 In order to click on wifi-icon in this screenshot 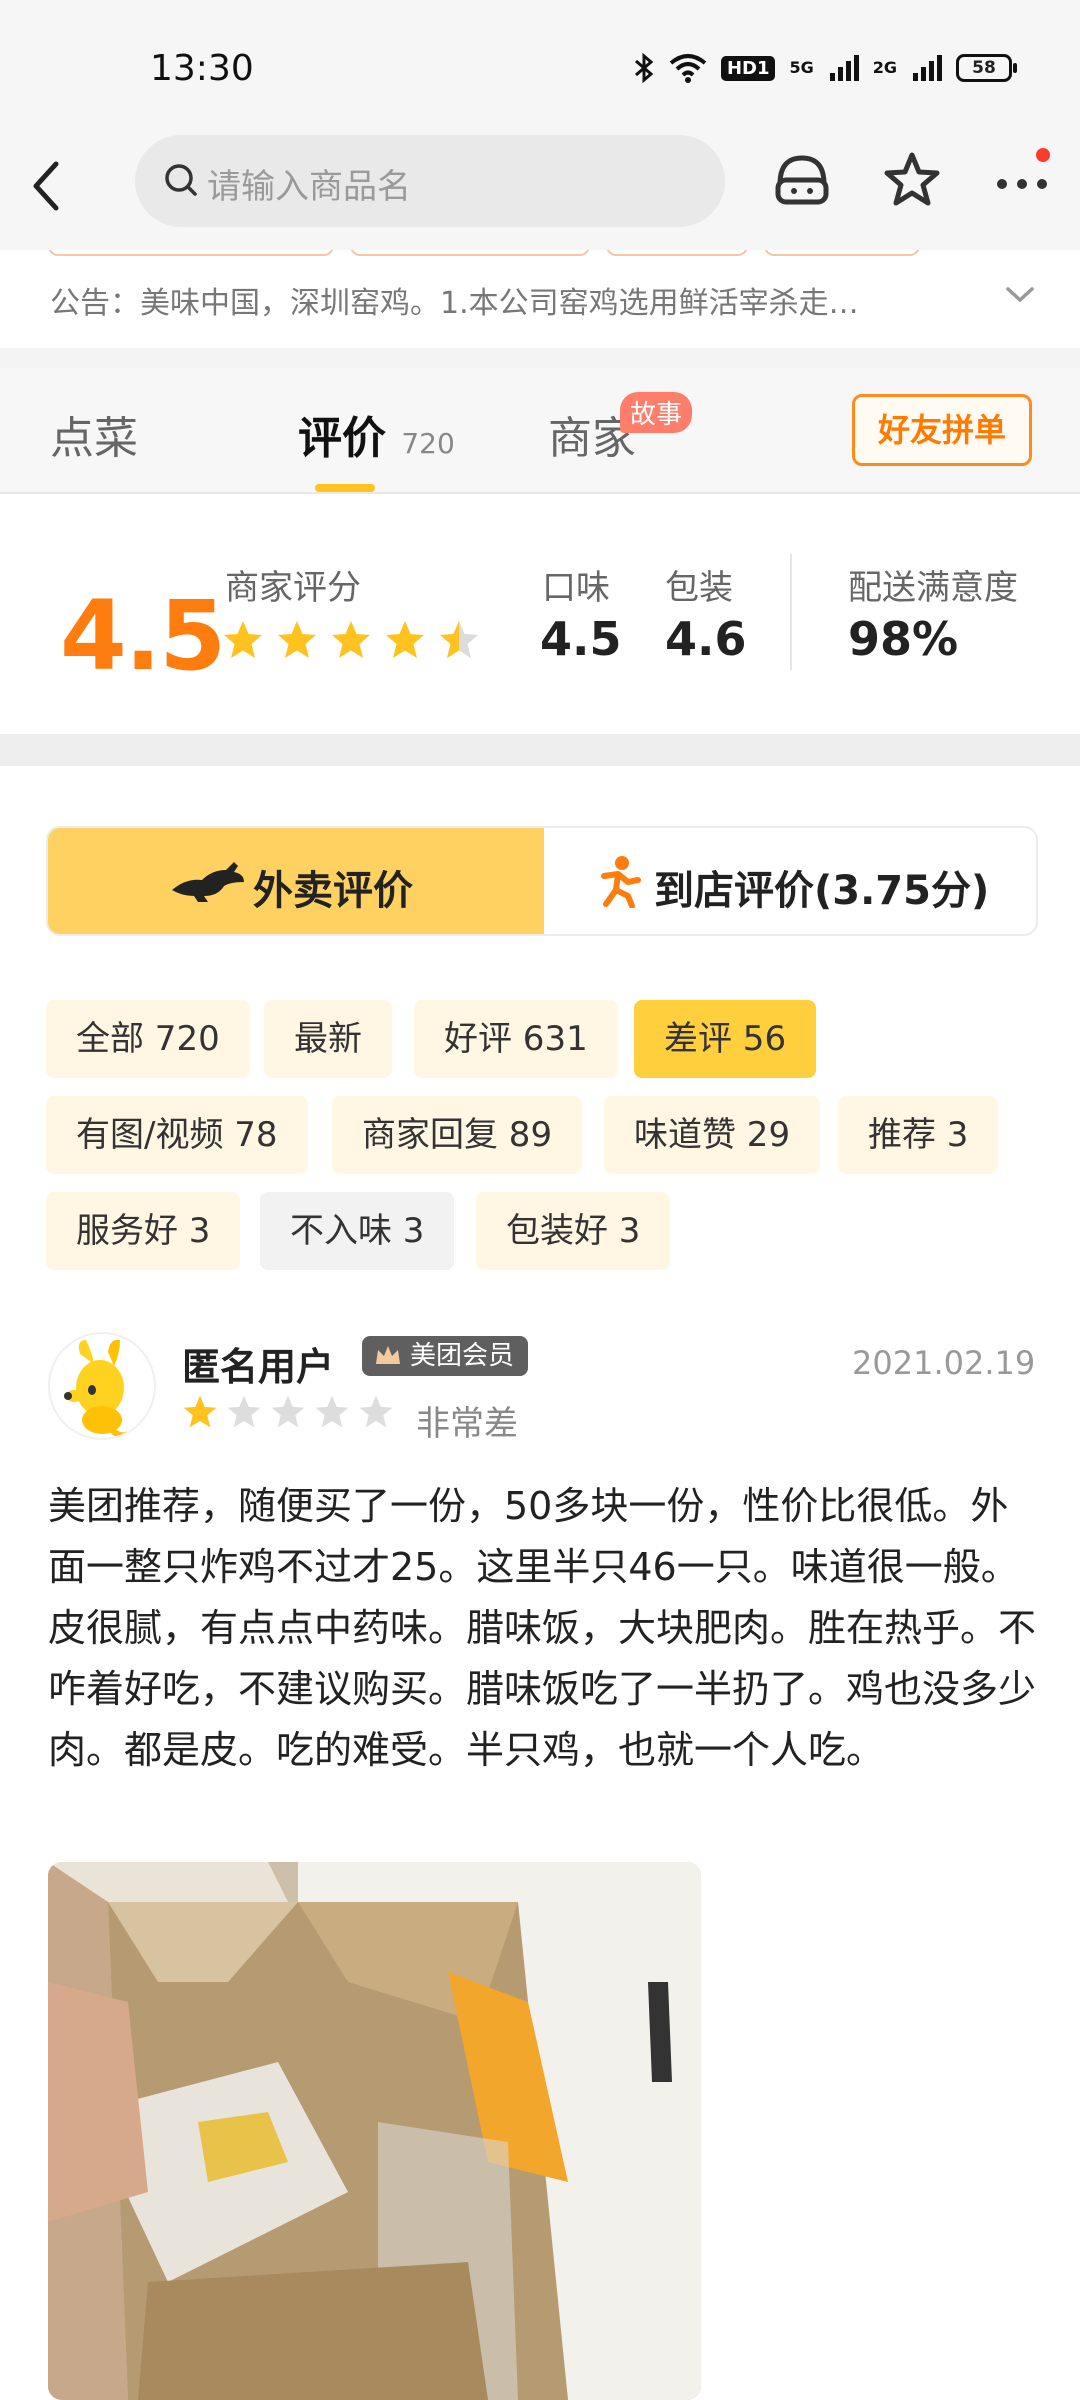, I will do `click(688, 68)`.